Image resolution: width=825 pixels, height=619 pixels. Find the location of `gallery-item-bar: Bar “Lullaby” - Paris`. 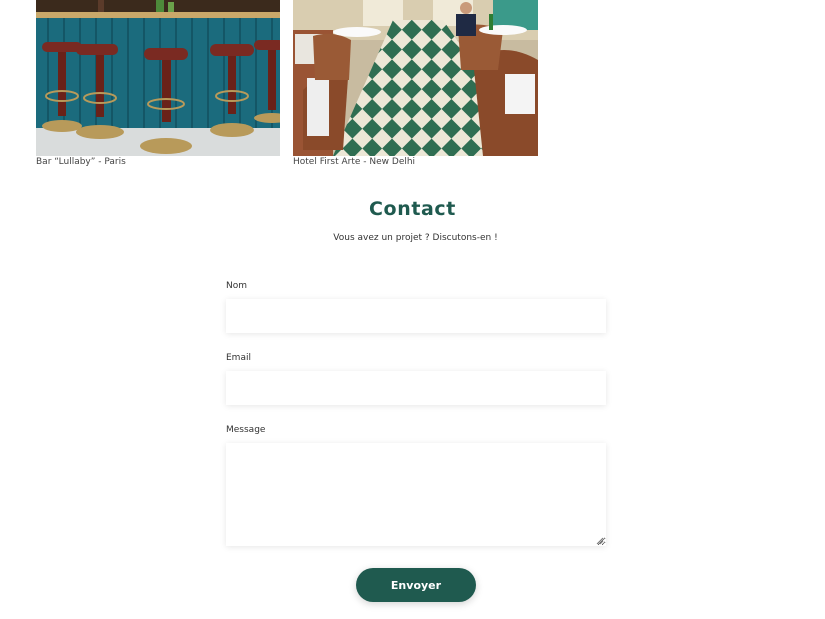

gallery-item-bar: Bar “Lullaby” - Paris is located at coordinates (158, 83).